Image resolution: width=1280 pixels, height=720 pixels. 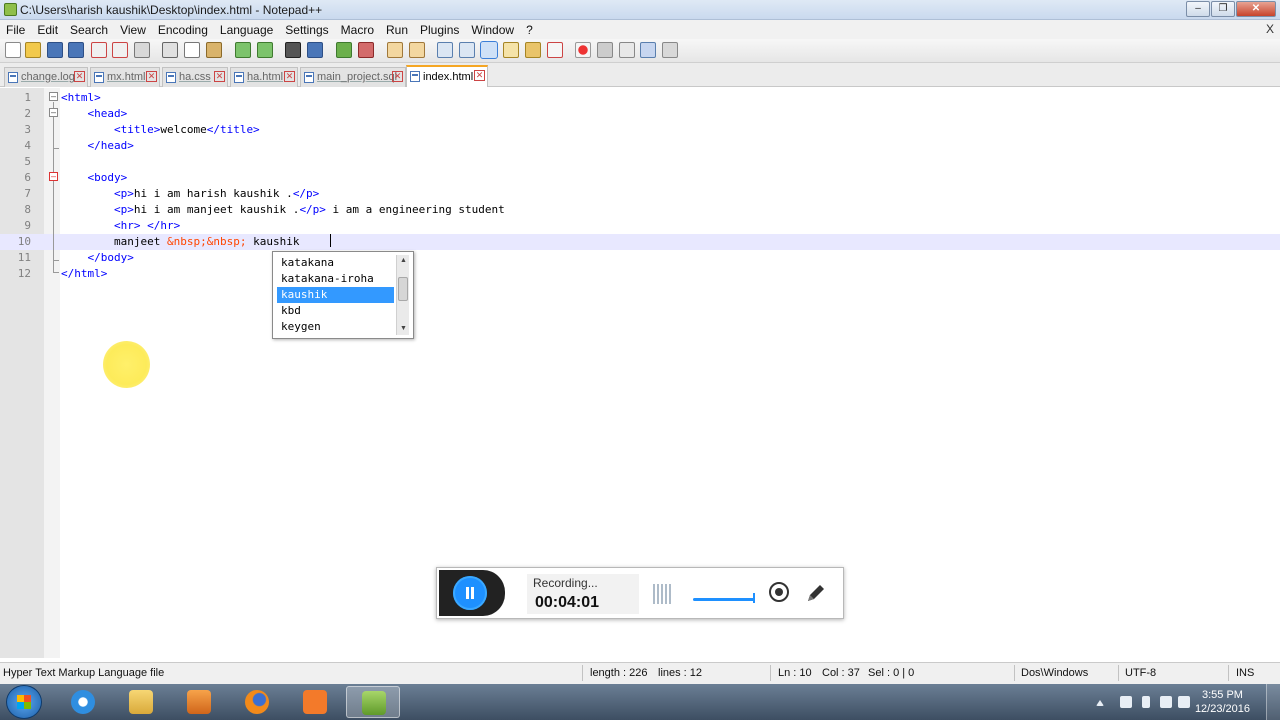 I want to click on save-all-icon, so click(x=76, y=50).